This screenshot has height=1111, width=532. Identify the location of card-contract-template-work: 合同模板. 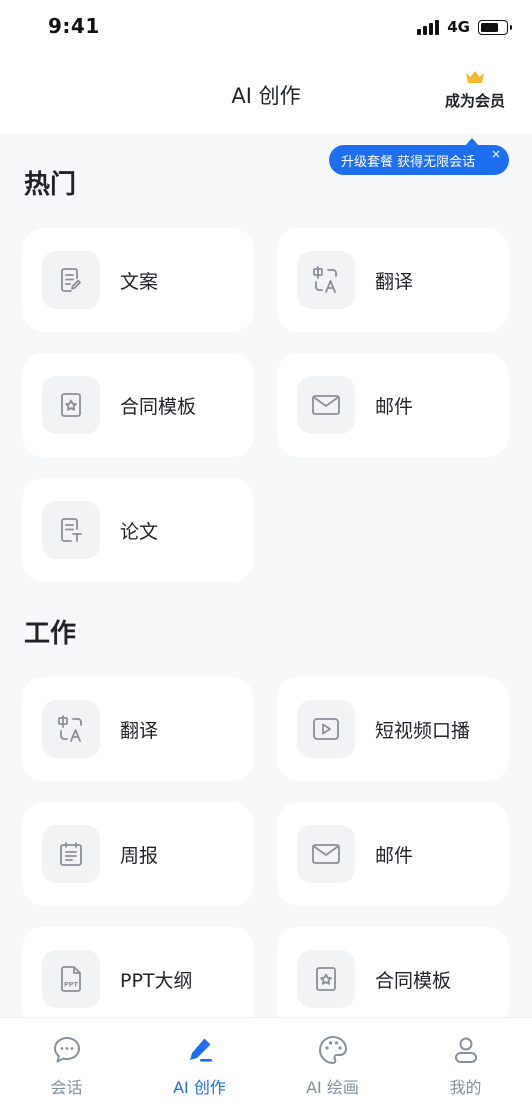
(393, 979).